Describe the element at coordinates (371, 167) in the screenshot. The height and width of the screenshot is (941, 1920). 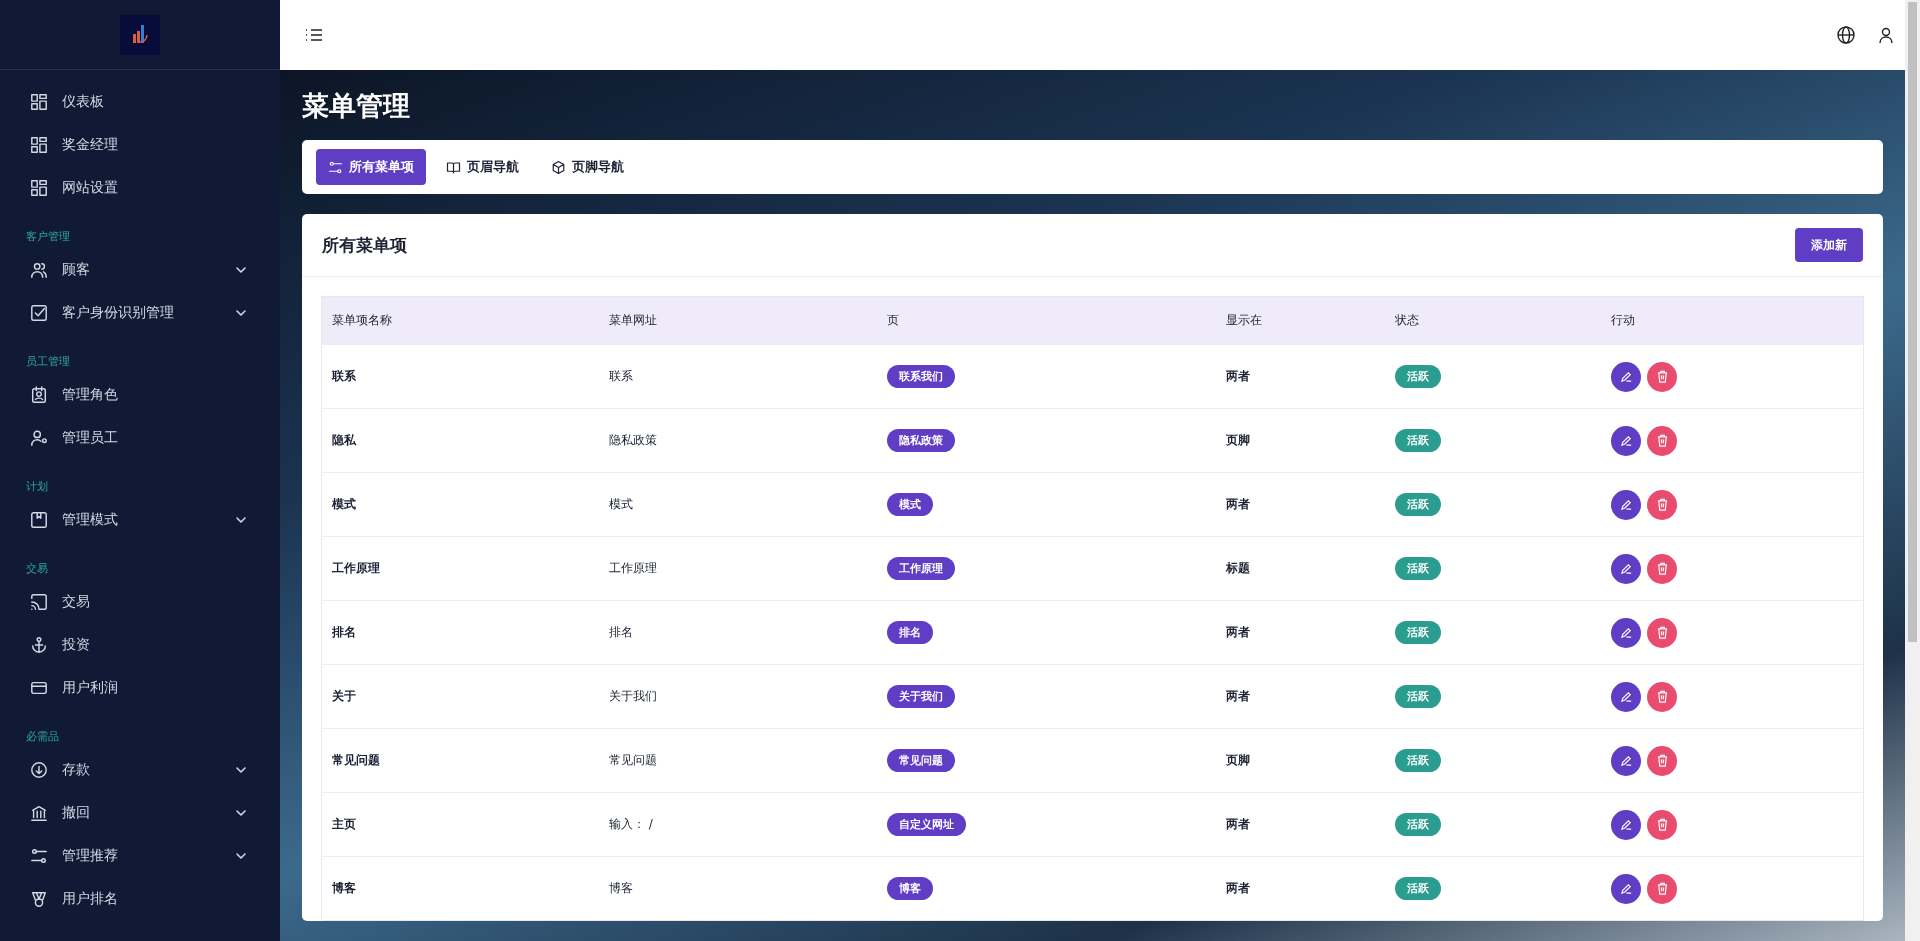
I see `tab: 所有菜单项` at that location.